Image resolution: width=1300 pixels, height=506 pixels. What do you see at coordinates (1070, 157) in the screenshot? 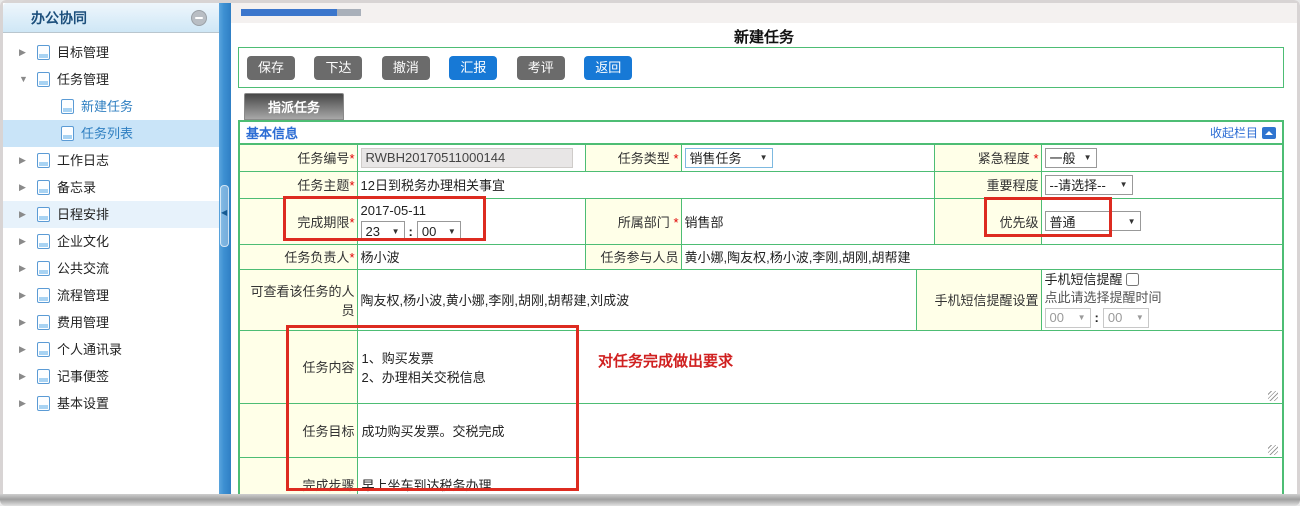
I see `urgency-select: 一般` at bounding box center [1070, 157].